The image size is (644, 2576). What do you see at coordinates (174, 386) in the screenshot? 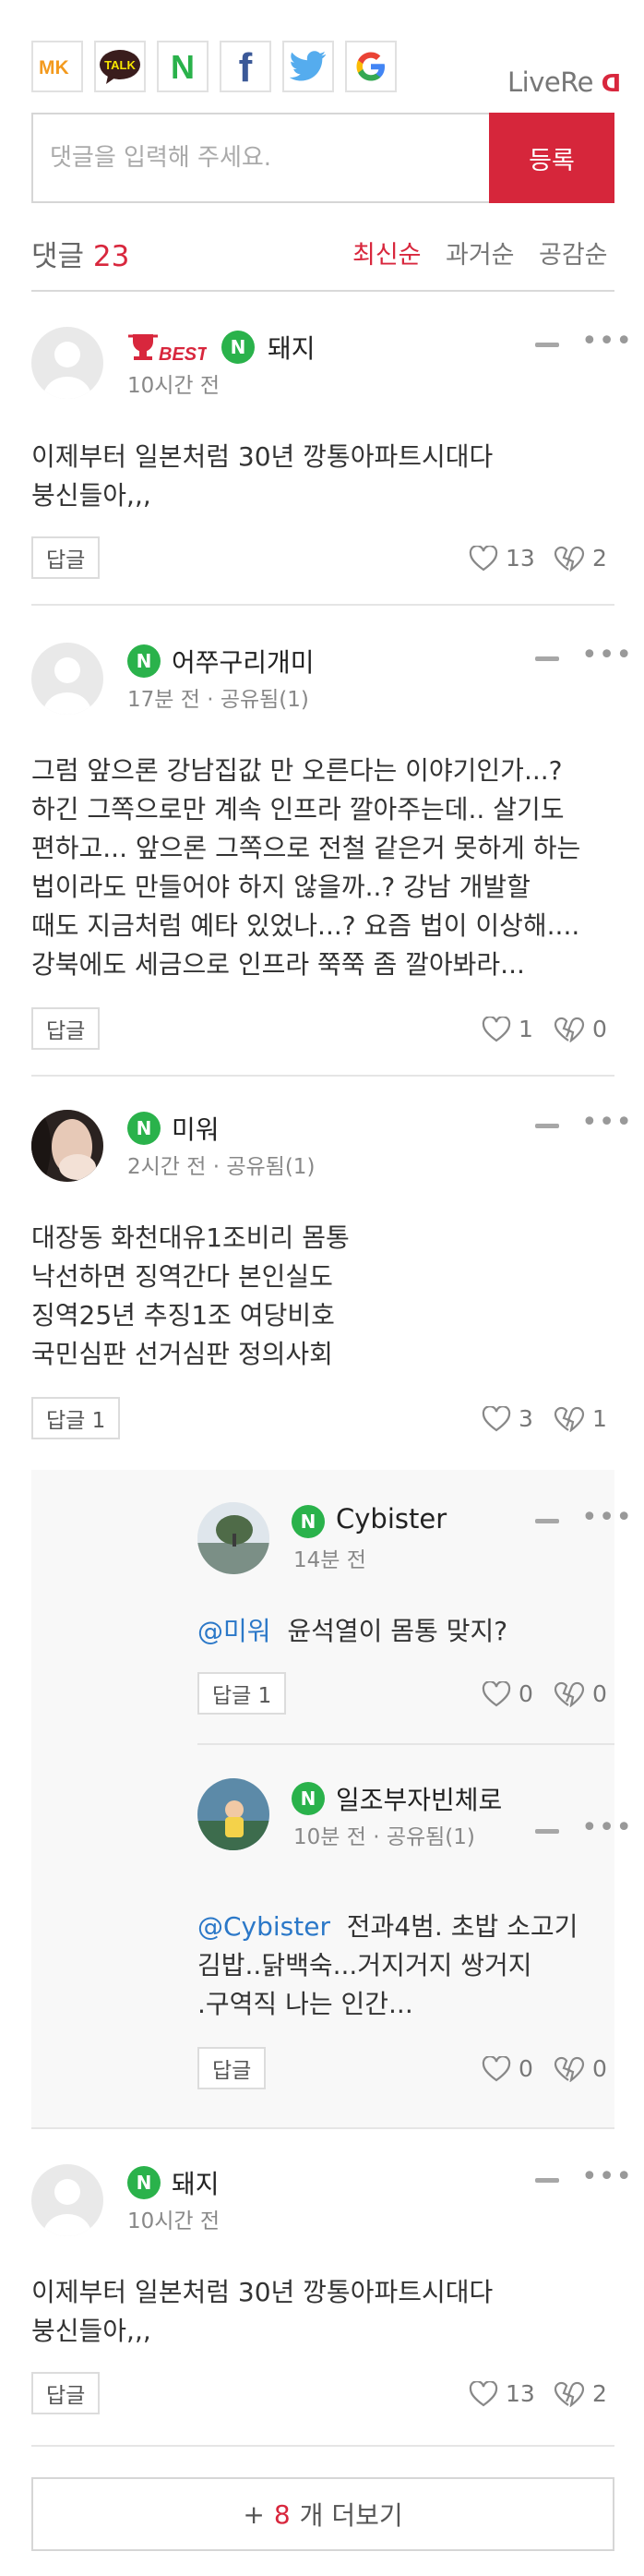
I see `comment-meta: 10시간 전` at bounding box center [174, 386].